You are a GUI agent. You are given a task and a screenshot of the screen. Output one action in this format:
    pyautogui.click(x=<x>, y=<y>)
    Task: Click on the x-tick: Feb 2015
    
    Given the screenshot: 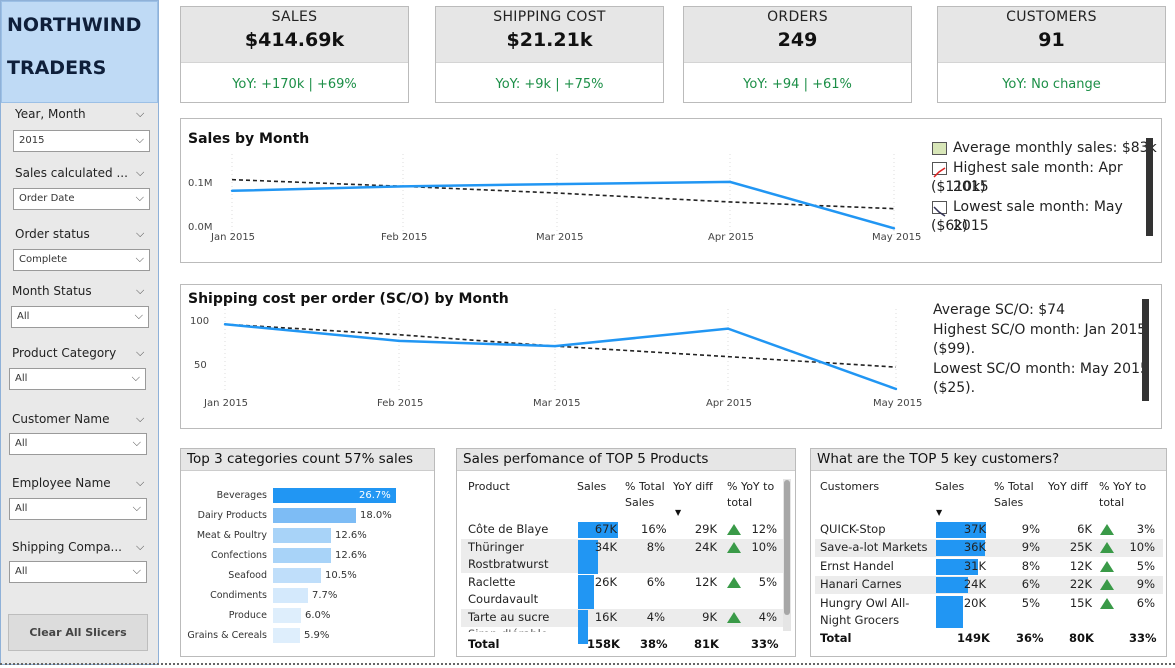 What is the action you would take?
    pyautogui.click(x=404, y=237)
    